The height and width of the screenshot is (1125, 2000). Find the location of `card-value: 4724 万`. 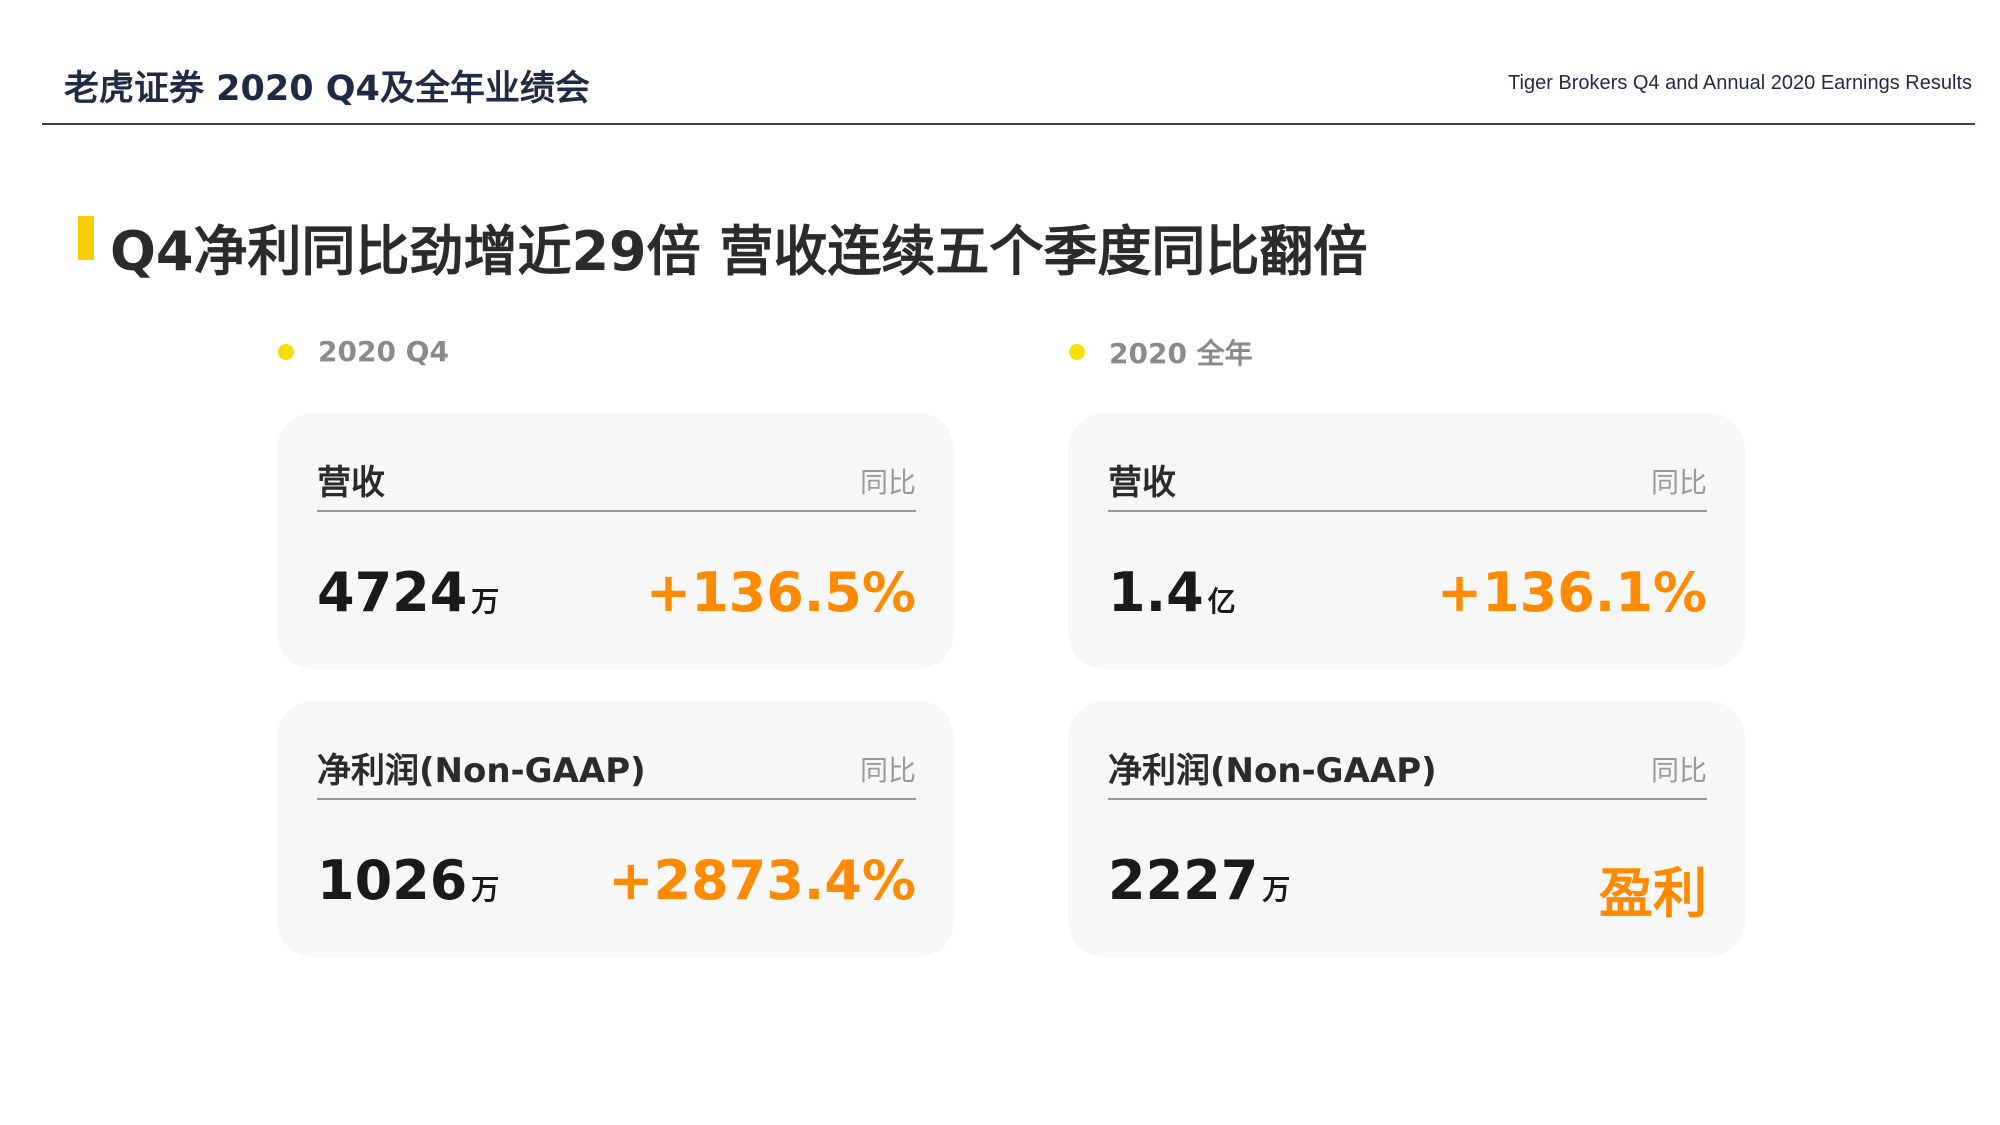

card-value: 4724 万 is located at coordinates (408, 592).